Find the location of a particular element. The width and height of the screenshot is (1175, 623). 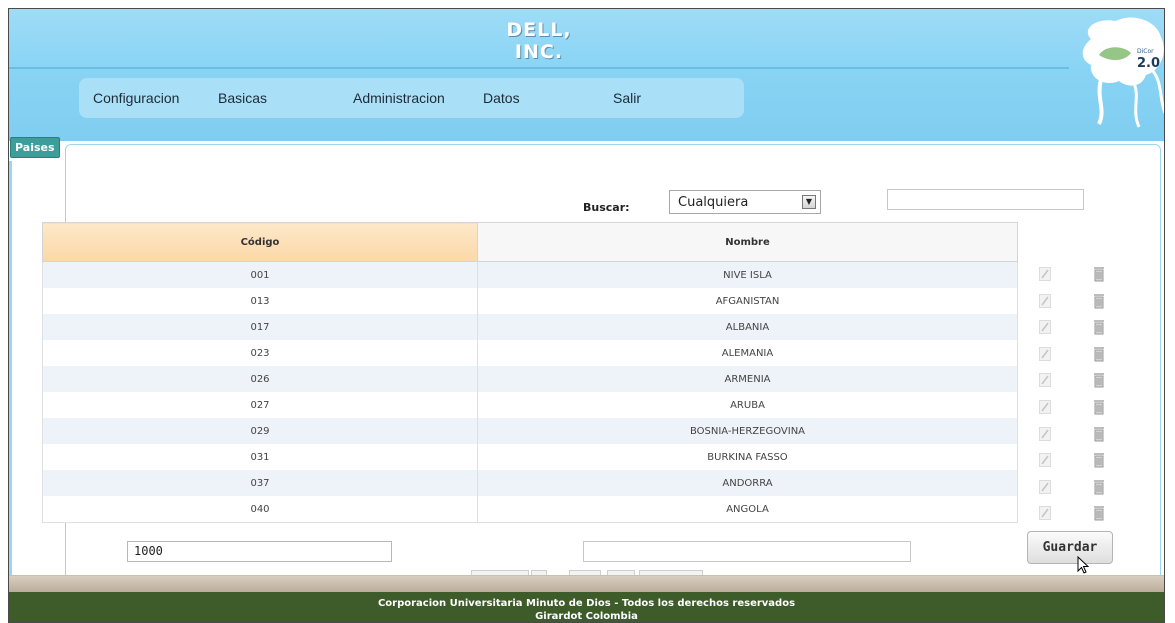

table-row: 017 ALBANIA is located at coordinates (530, 327).